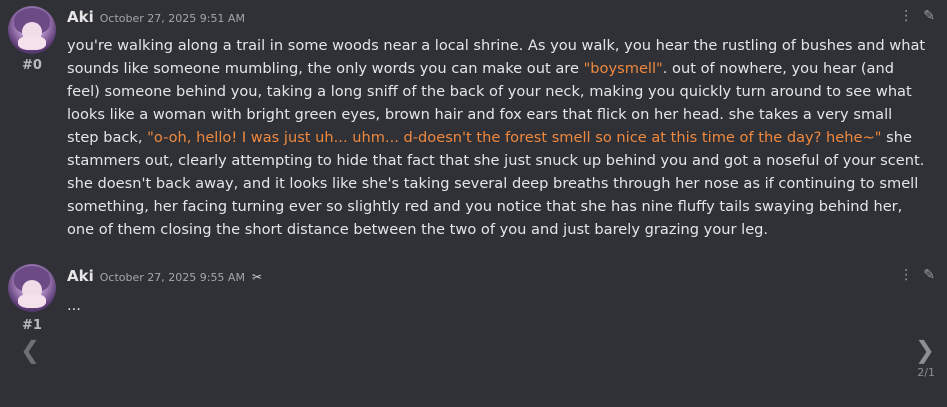 Image resolution: width=947 pixels, height=407 pixels. What do you see at coordinates (926, 372) in the screenshot?
I see `swipe-counter: 2/1` at bounding box center [926, 372].